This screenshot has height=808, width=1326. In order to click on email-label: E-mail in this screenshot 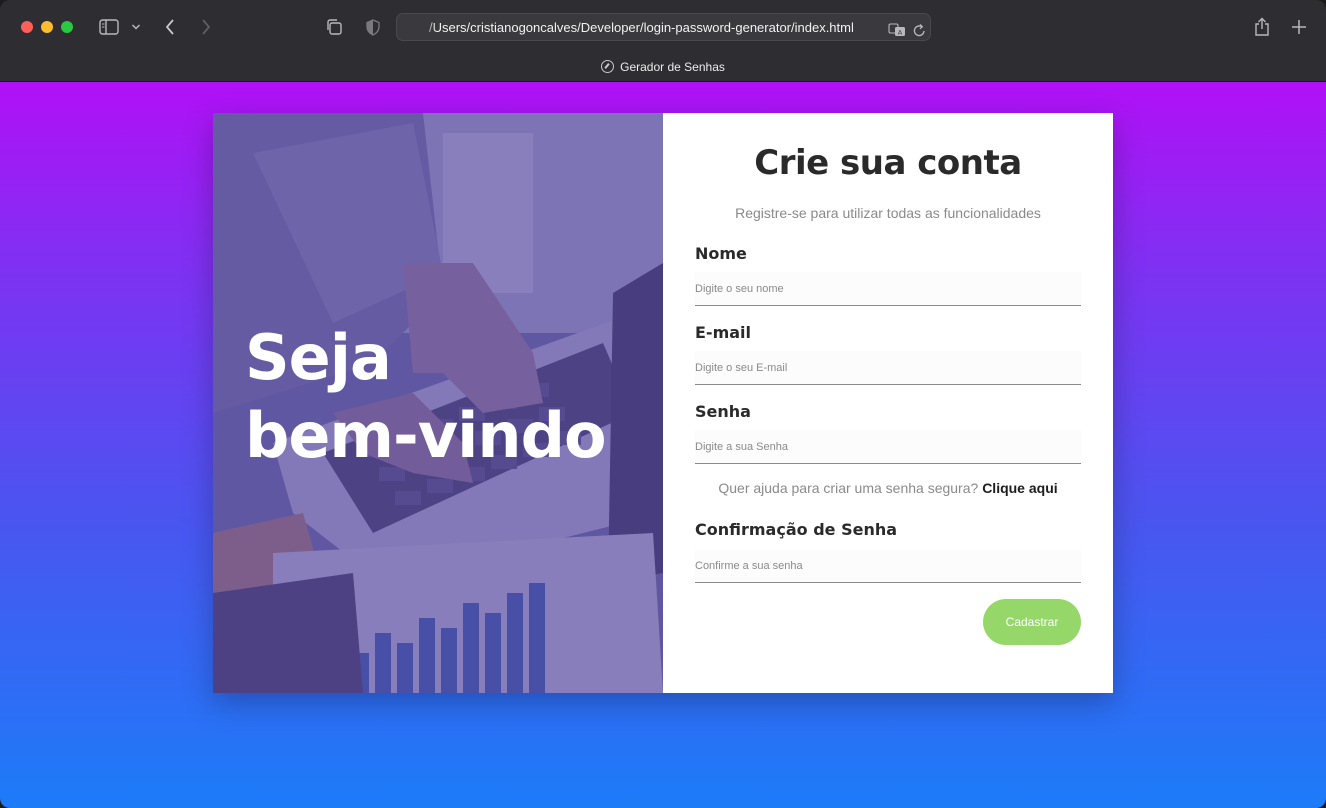, I will do `click(723, 332)`.